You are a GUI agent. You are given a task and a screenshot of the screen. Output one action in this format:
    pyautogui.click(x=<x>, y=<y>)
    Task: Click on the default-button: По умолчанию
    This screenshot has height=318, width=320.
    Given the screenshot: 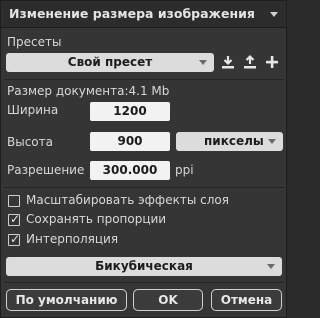 What is the action you would take?
    pyautogui.click(x=66, y=300)
    